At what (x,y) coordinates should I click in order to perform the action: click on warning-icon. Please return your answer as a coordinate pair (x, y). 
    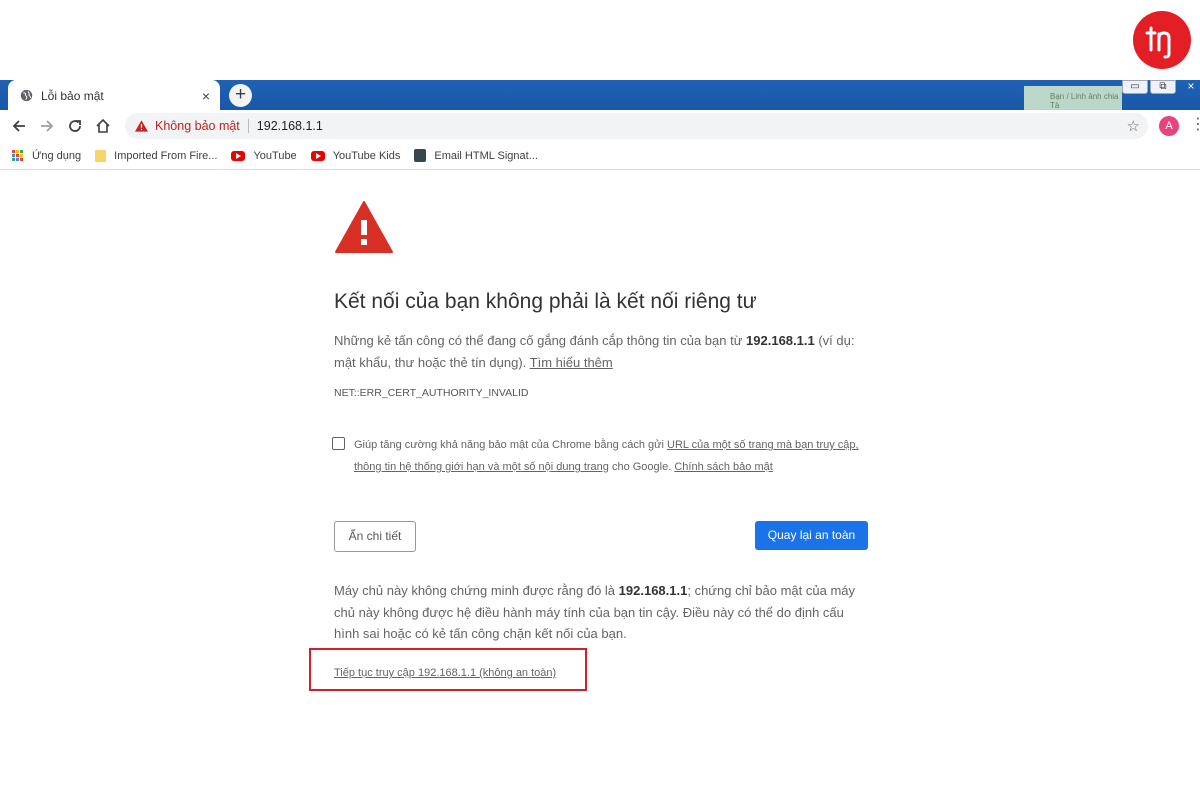
    Looking at the image, I should click on (141, 126).